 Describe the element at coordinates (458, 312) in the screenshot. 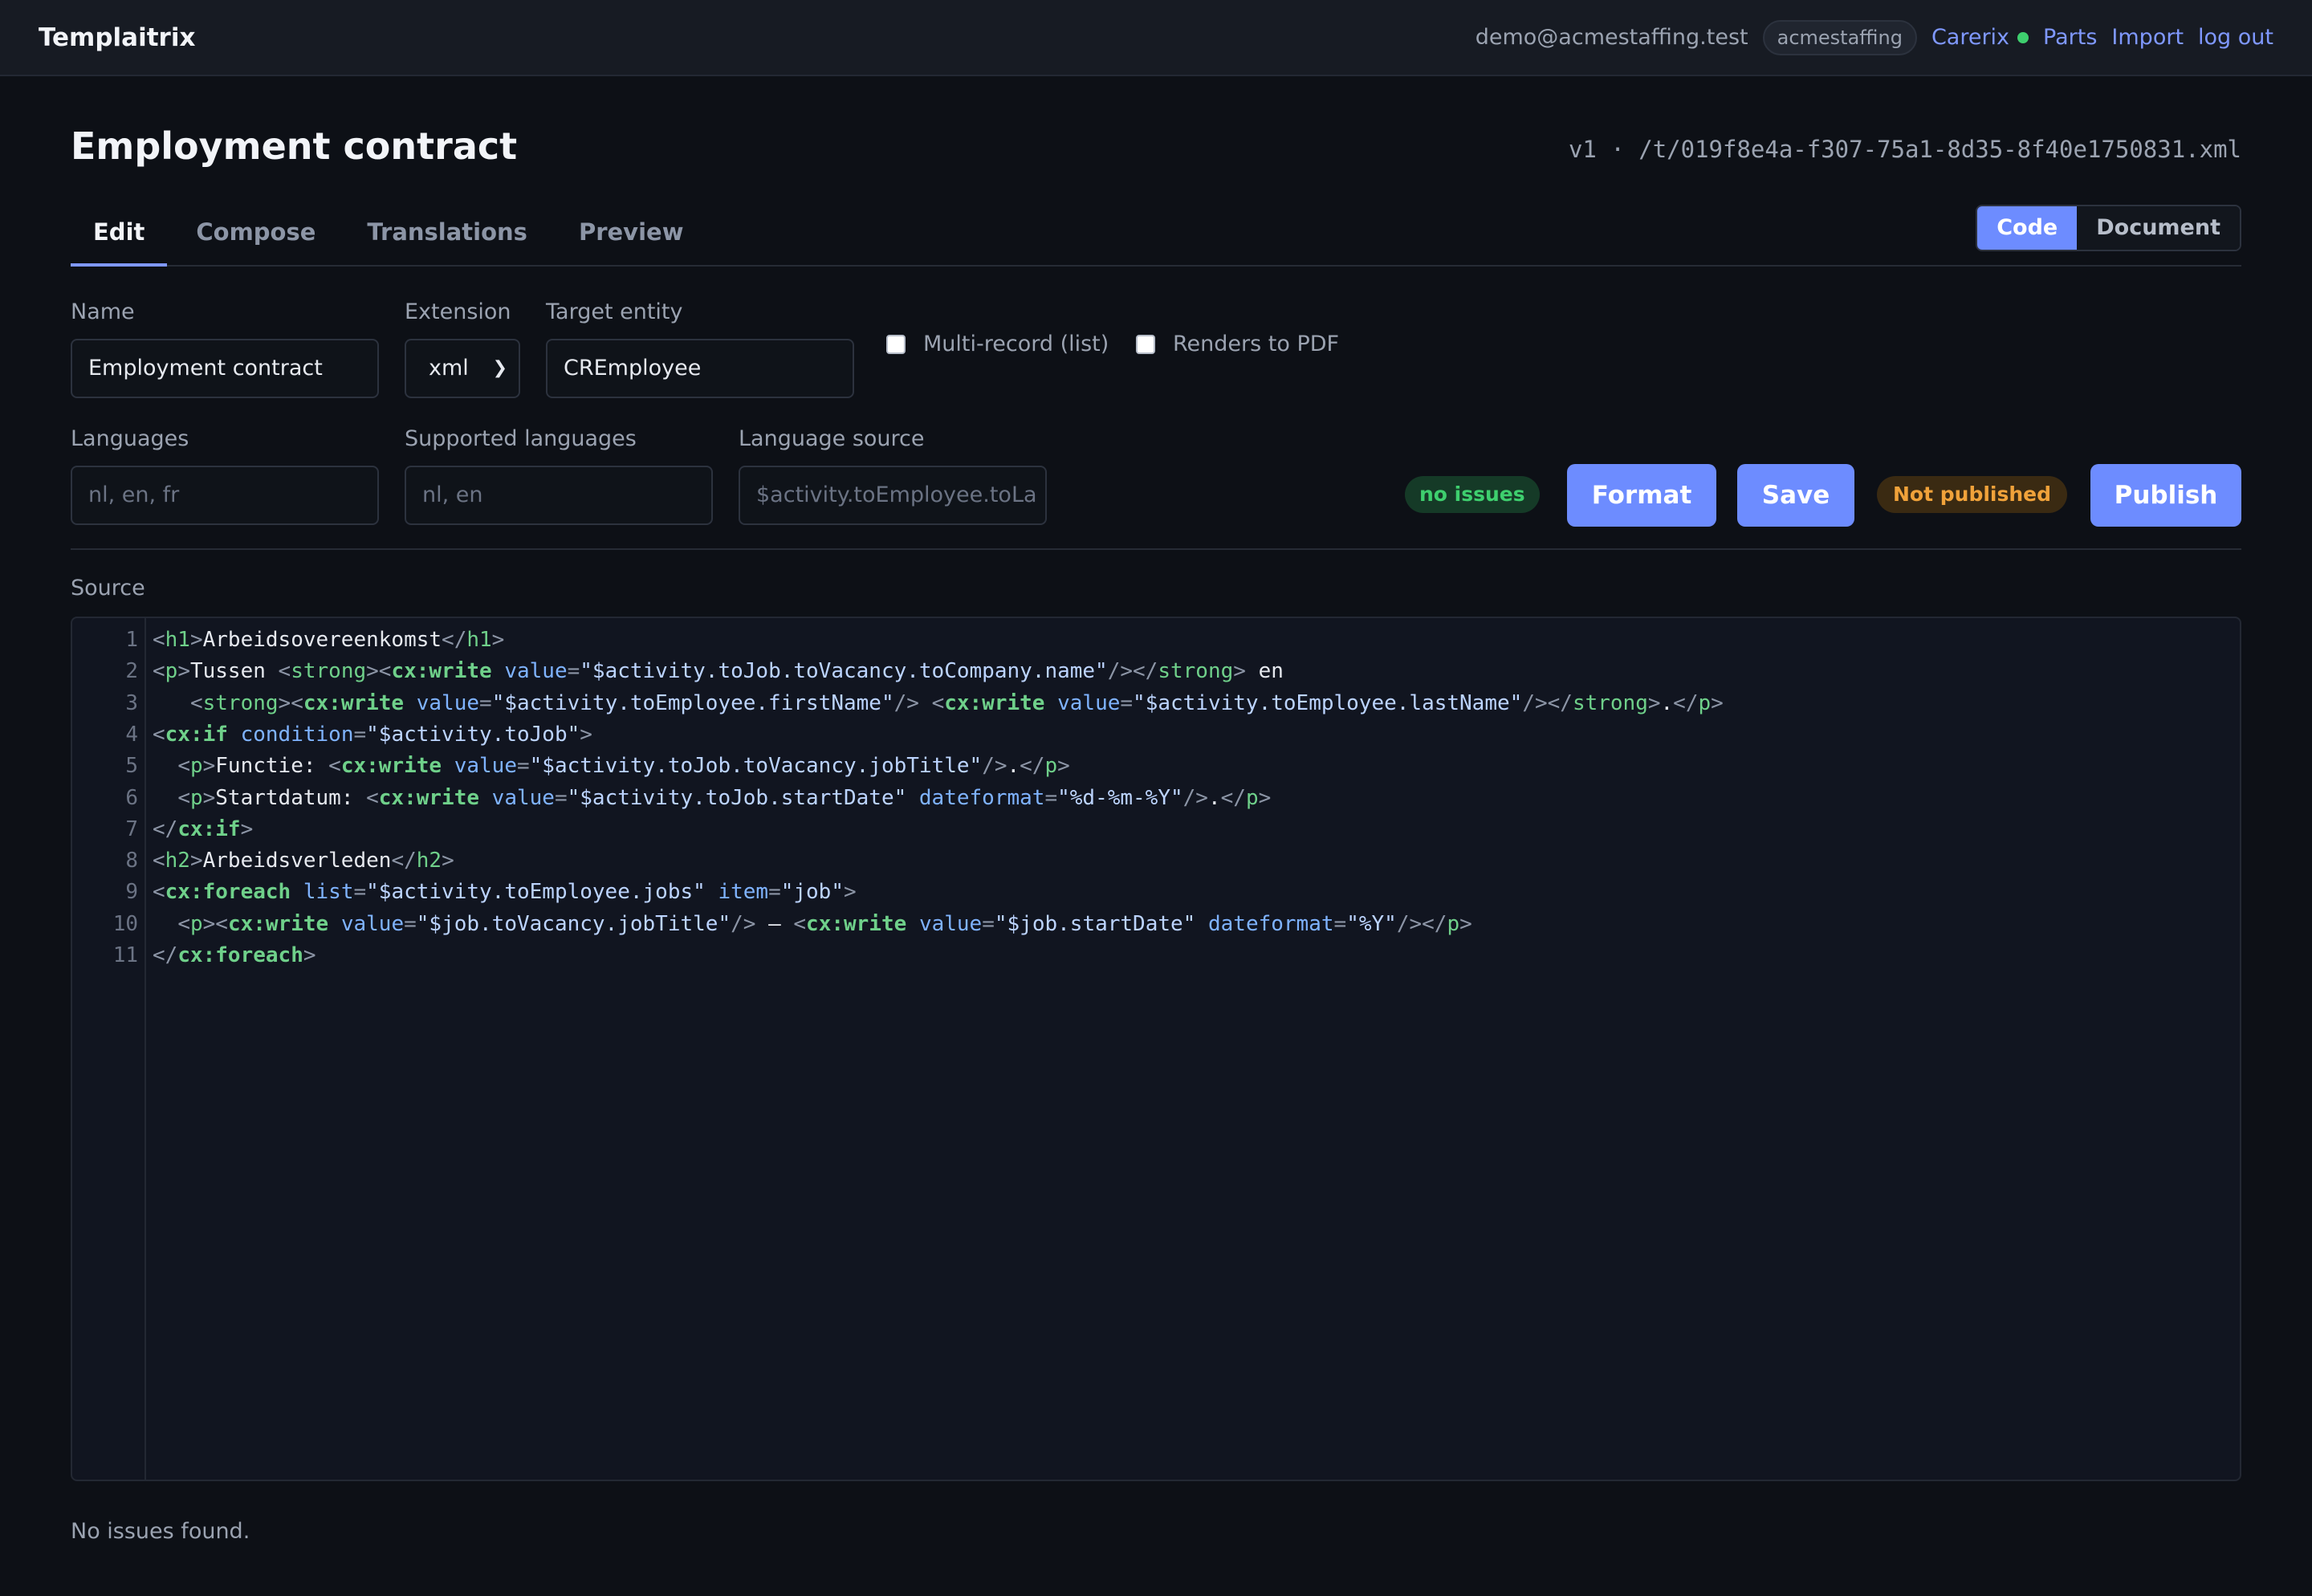

I see `extension-label: Extension` at that location.